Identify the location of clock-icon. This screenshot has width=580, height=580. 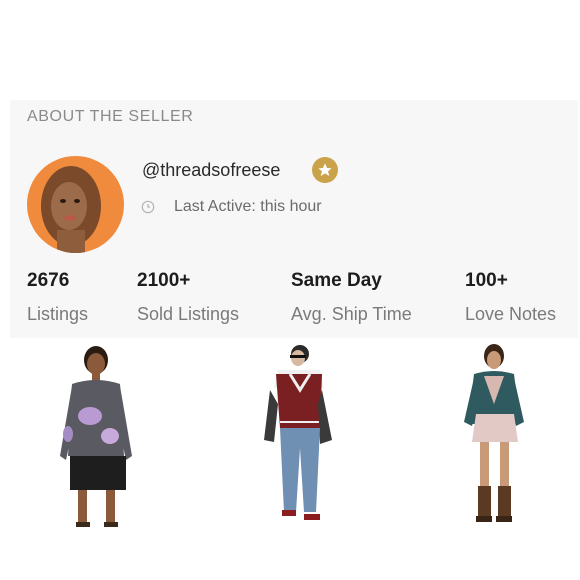
(148, 207).